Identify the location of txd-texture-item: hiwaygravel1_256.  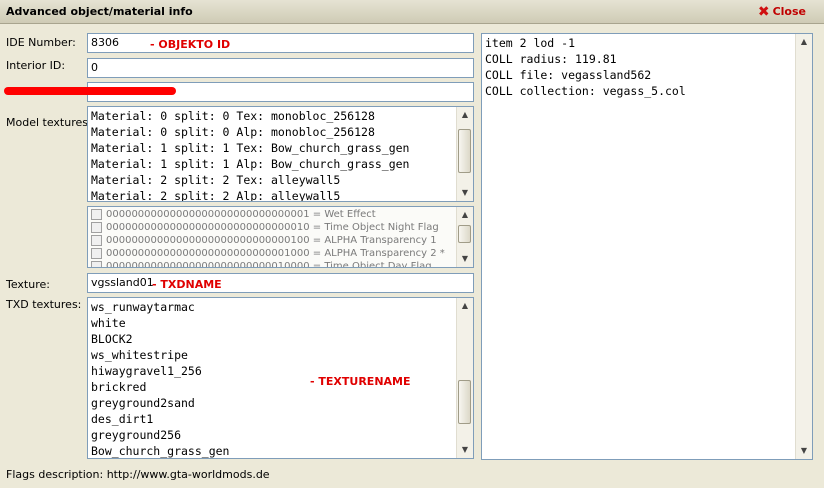
(146, 371).